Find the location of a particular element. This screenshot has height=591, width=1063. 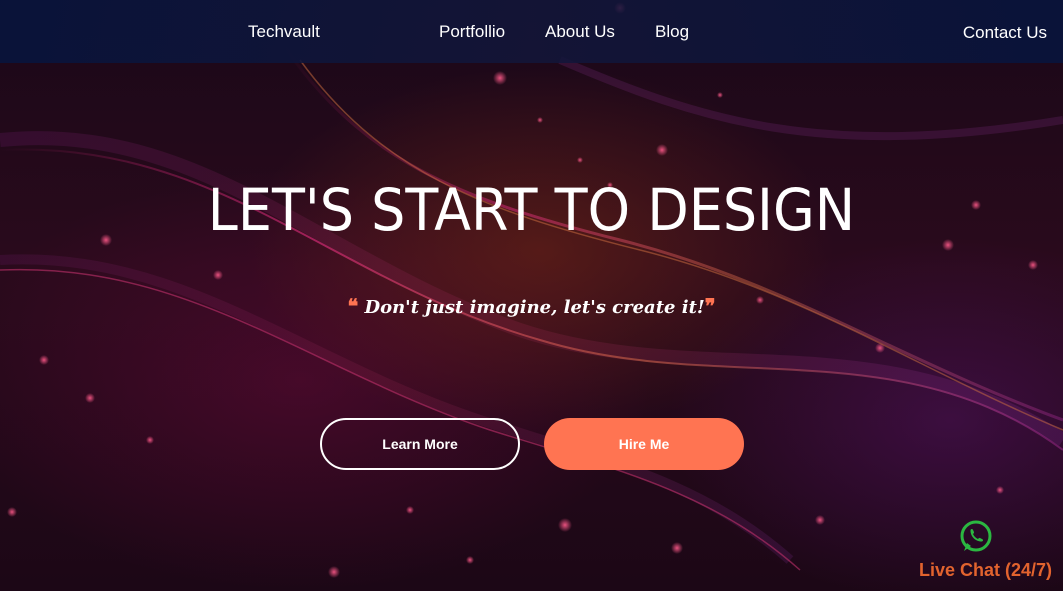

live-chat-label: Live Chat (24/7) is located at coordinates (985, 570).